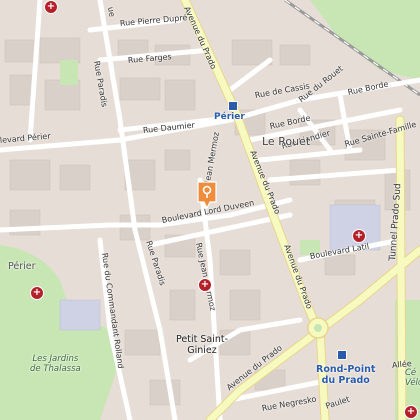  What do you see at coordinates (207, 195) in the screenshot?
I see `map-pin-icon` at bounding box center [207, 195].